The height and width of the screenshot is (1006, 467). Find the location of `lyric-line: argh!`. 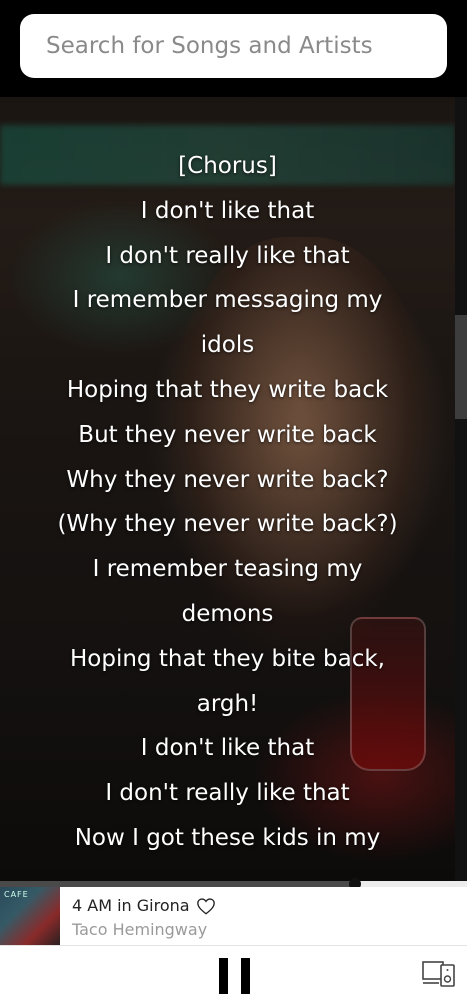

lyric-line: argh! is located at coordinates (227, 703).